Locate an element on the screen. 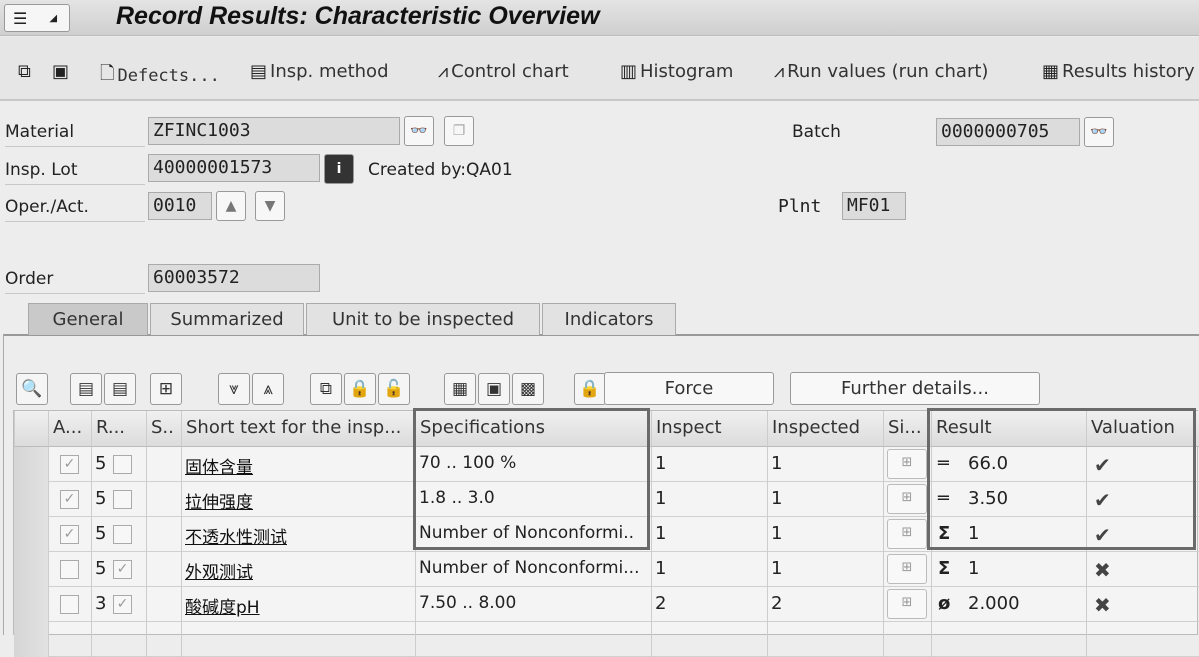 This screenshot has width=1199, height=657. expand-down-icon: ⩔ is located at coordinates (234, 389).